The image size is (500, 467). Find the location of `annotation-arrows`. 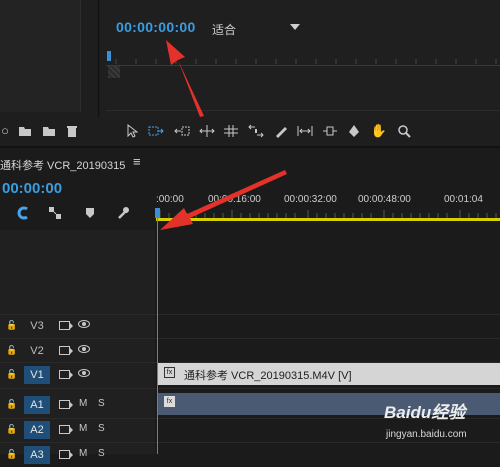

annotation-arrows is located at coordinates (223, 135).